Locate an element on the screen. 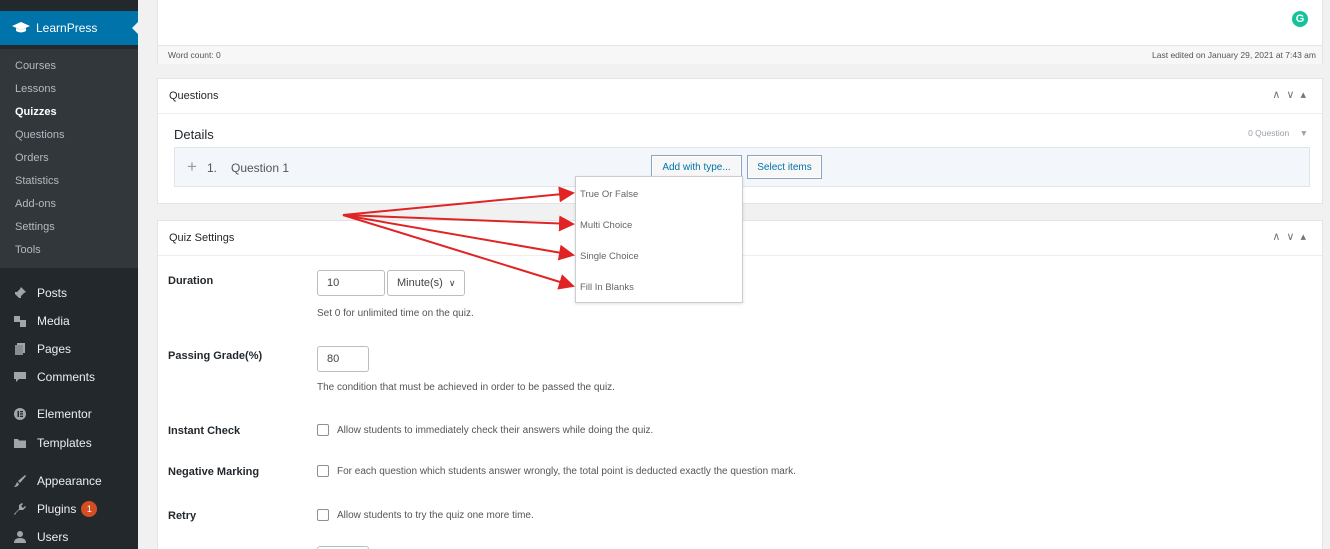 The image size is (1330, 549). sidebar-item-templates: Templates is located at coordinates (69, 443).